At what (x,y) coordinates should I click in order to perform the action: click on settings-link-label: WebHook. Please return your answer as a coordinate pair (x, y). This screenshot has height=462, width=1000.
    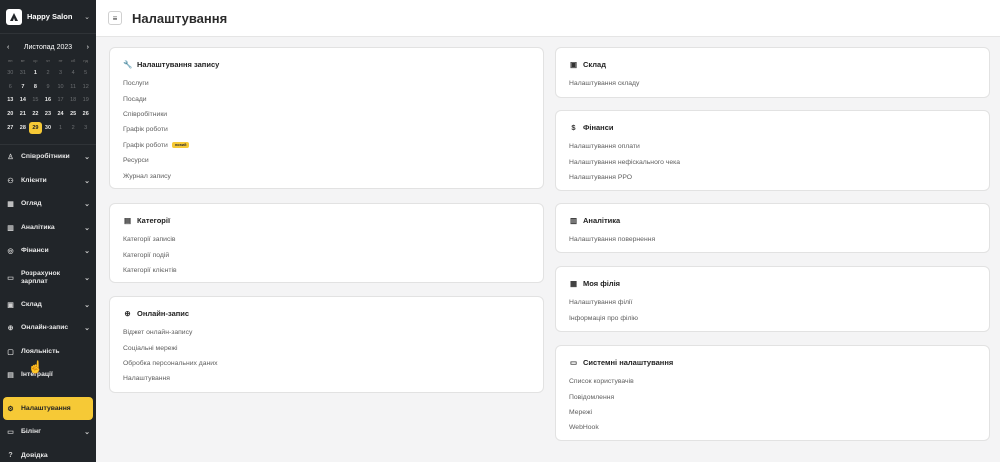
    Looking at the image, I should click on (584, 428).